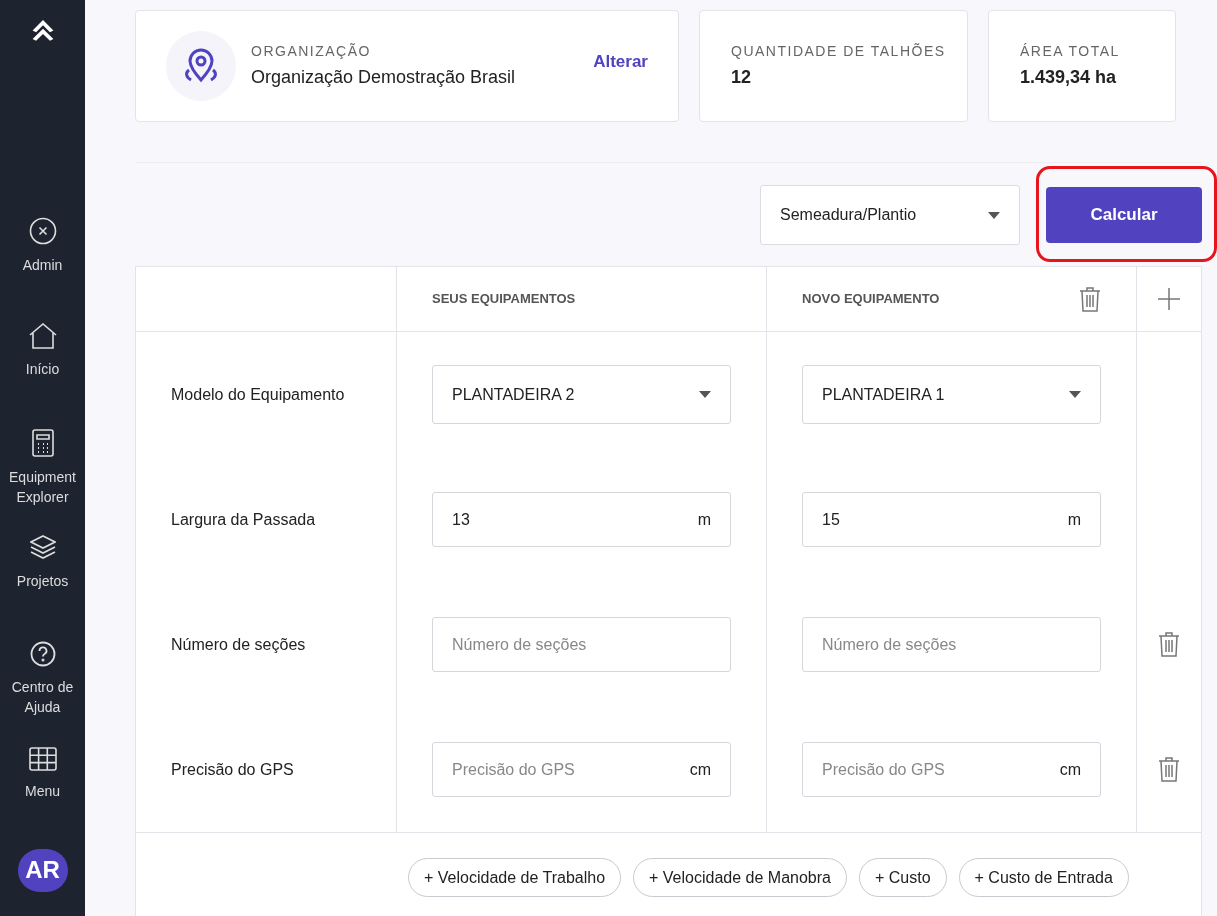  I want to click on add-icon, so click(1169, 299).